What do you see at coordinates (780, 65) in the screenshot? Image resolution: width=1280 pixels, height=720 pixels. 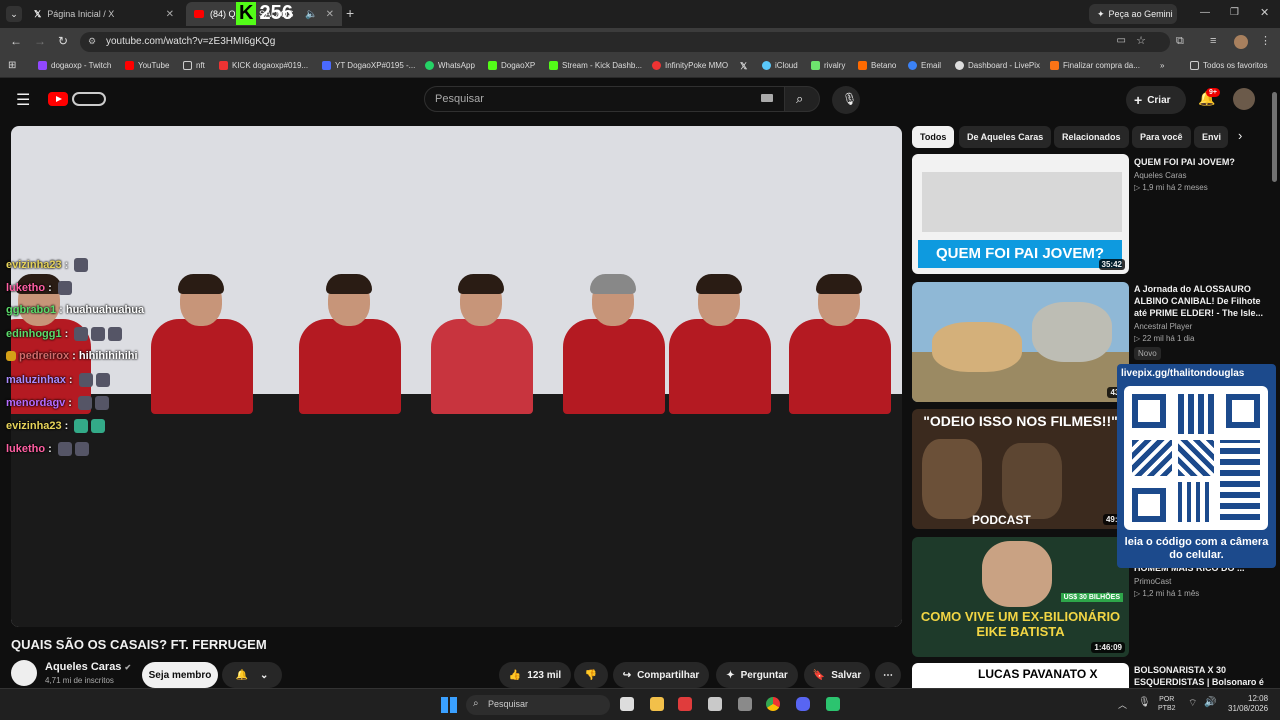 I see `bookmark-item: iCloud` at bounding box center [780, 65].